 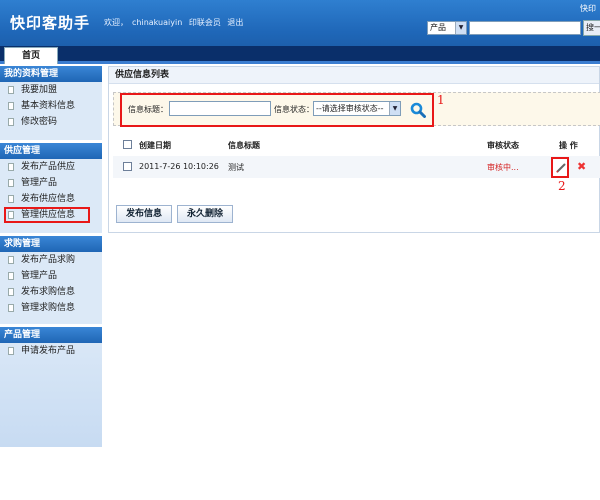 What do you see at coordinates (447, 28) in the screenshot?
I see `search-category-select: 产品 ▼` at bounding box center [447, 28].